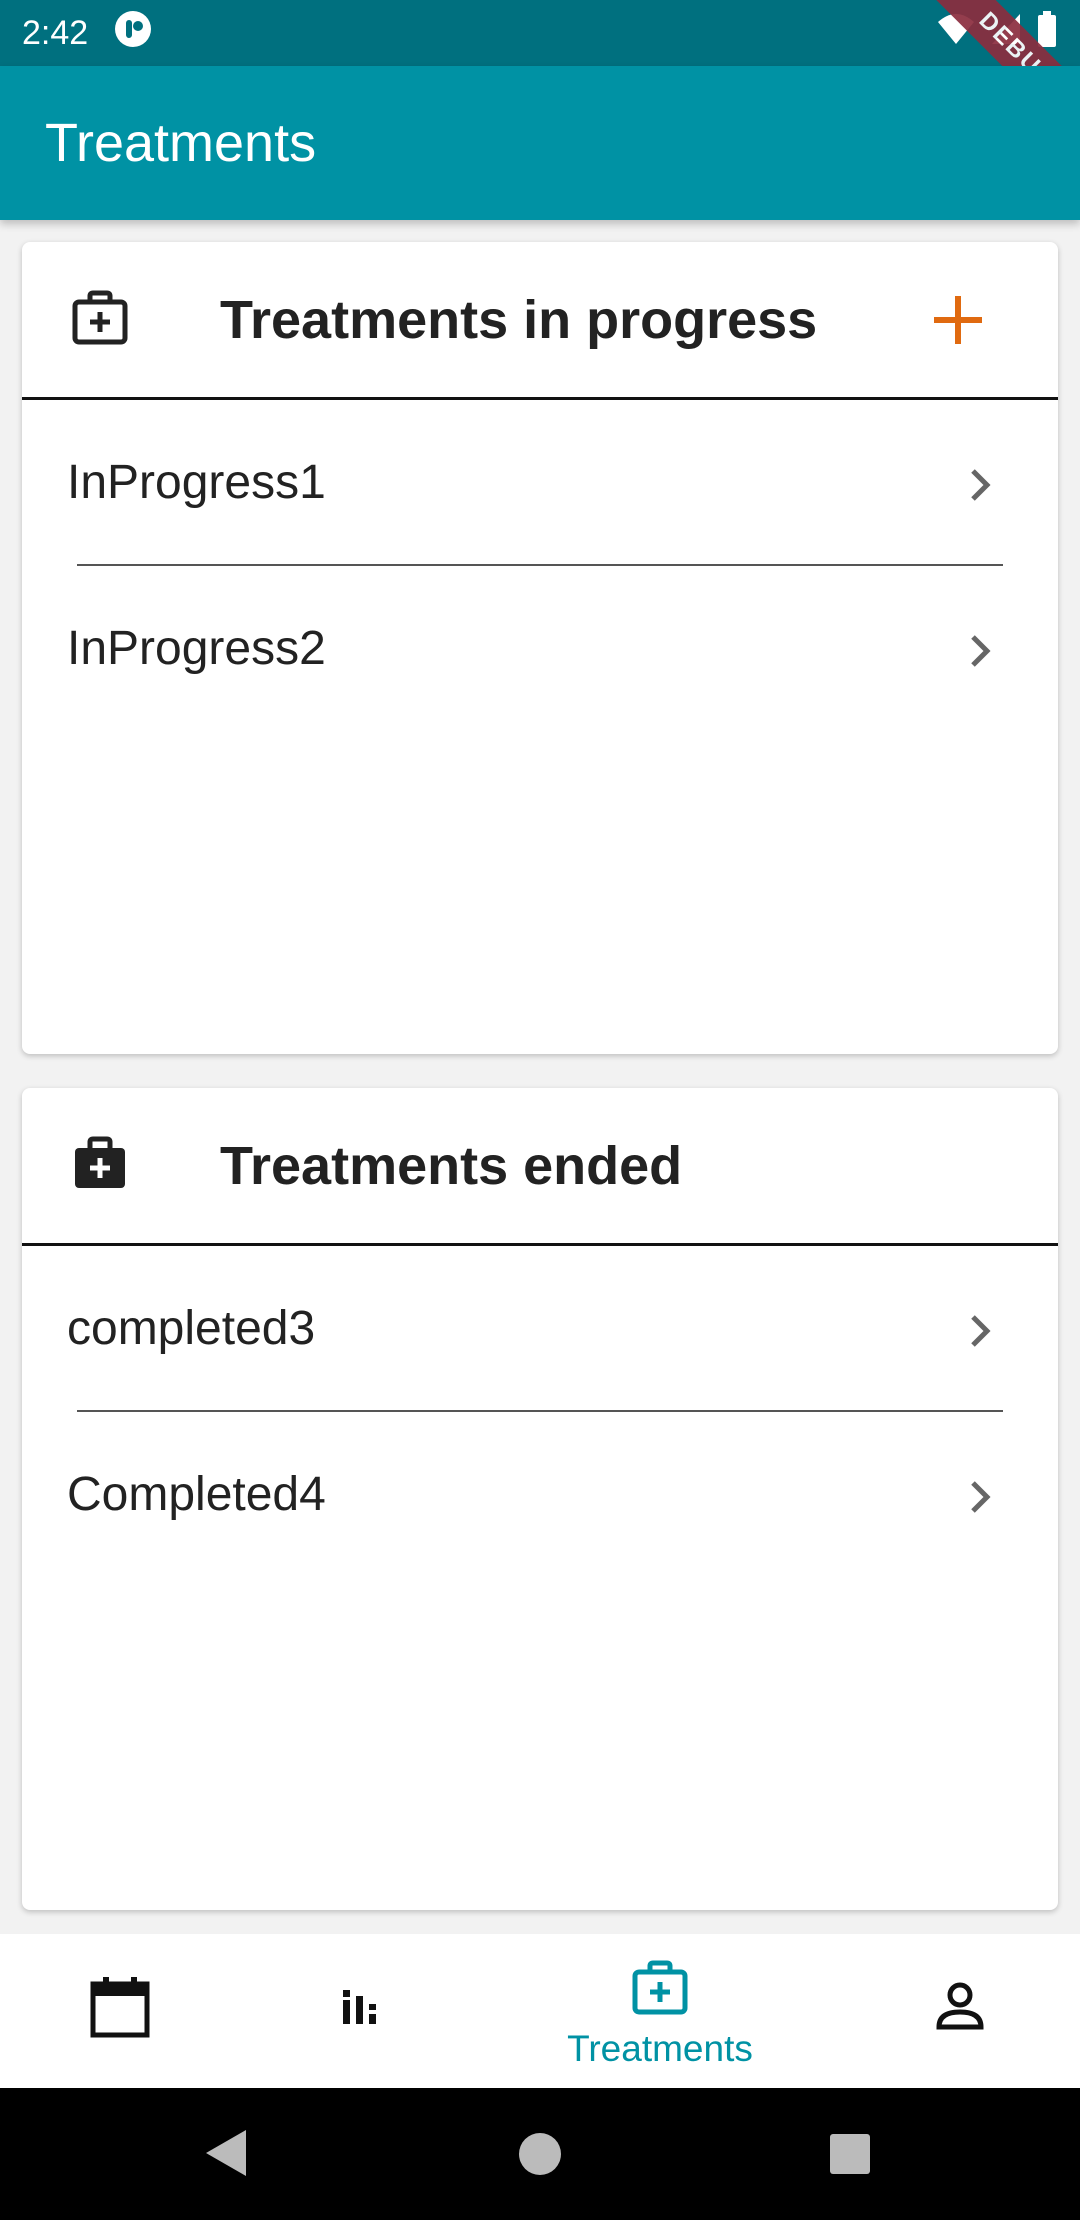  Describe the element at coordinates (196, 482) in the screenshot. I see `list-item-label: InProgress1` at that location.